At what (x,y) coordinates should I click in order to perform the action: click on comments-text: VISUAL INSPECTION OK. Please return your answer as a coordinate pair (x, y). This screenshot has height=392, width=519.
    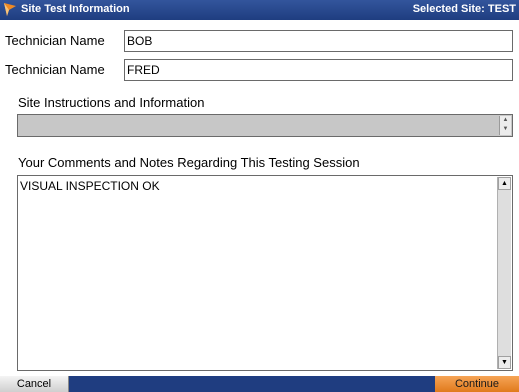
    Looking at the image, I should click on (90, 186).